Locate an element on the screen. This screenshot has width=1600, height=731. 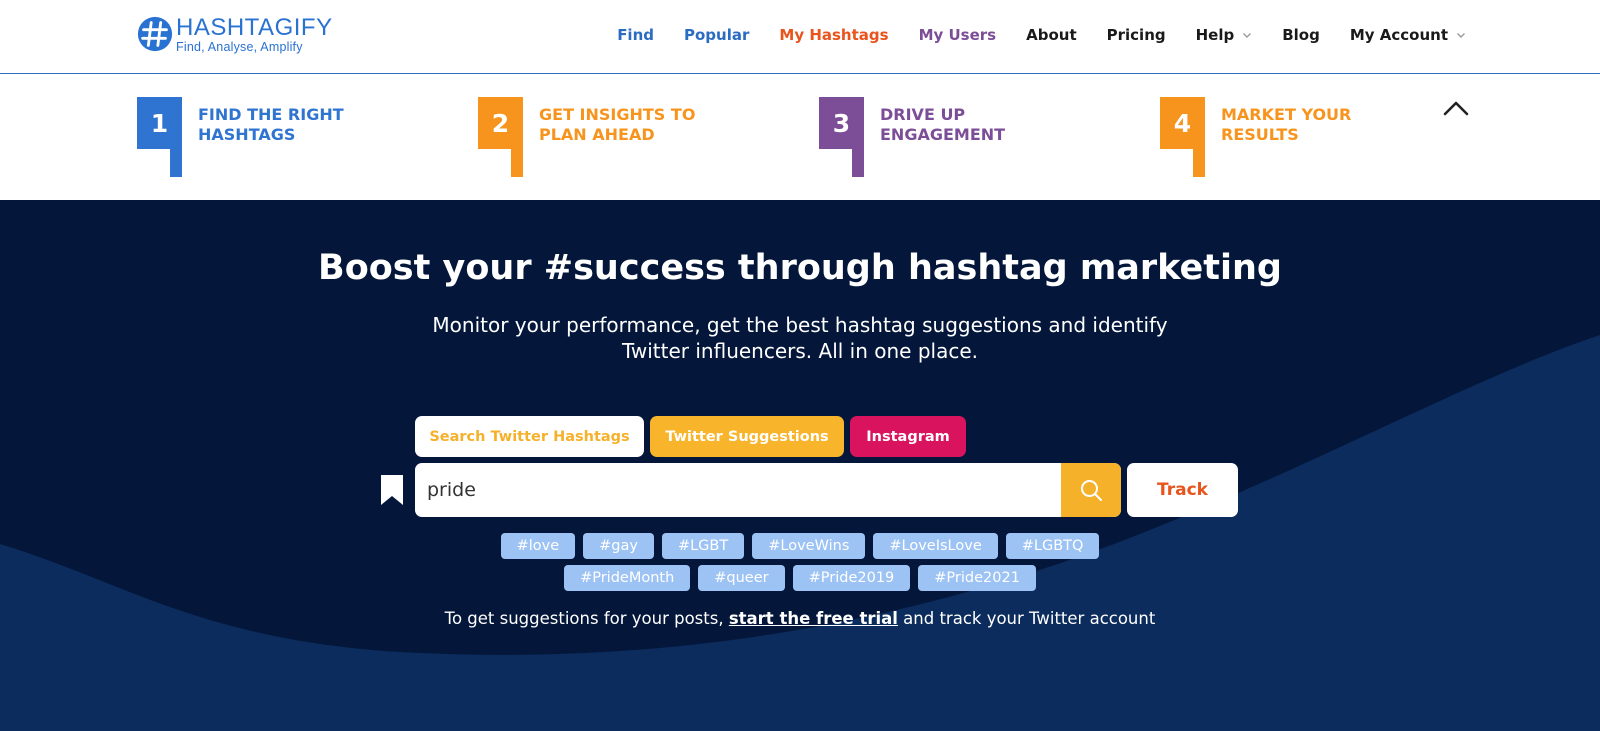
nav-label: Find is located at coordinates (635, 35).